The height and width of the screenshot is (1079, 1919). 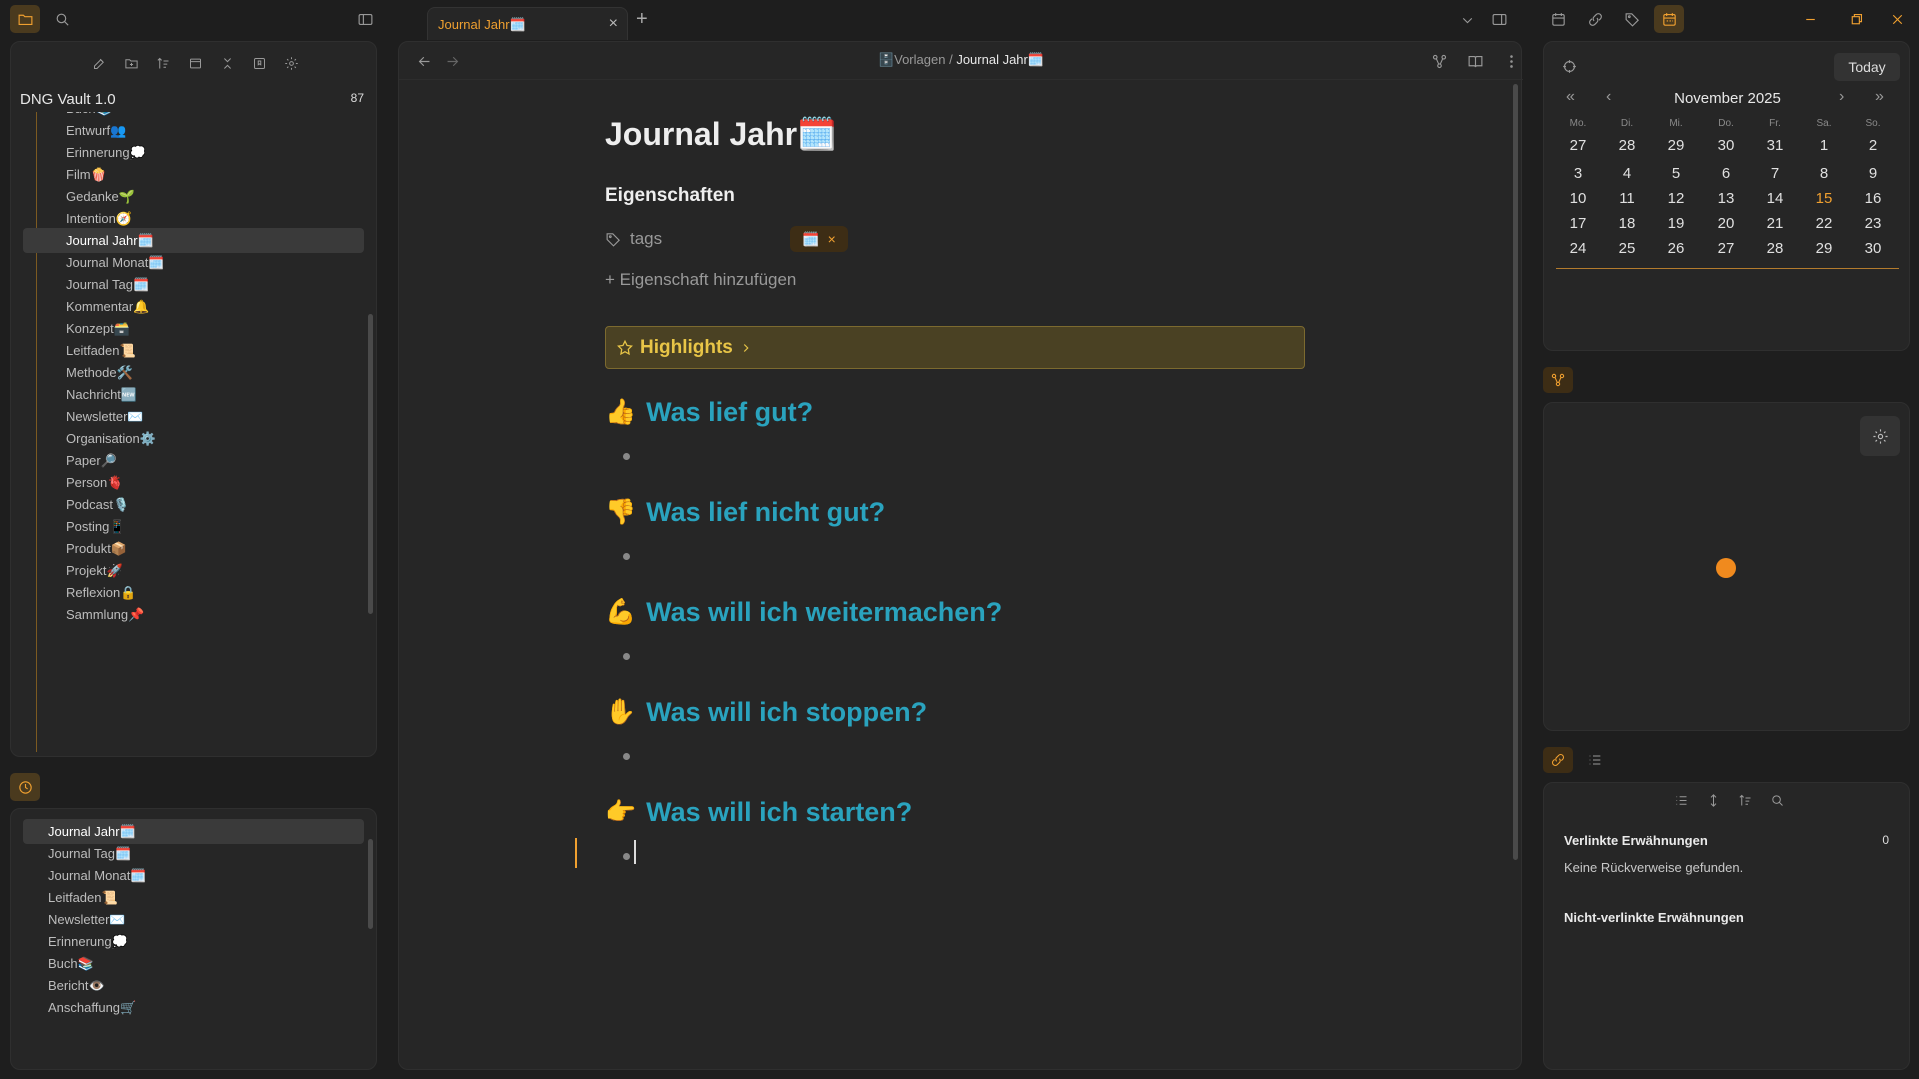 What do you see at coordinates (1595, 19) in the screenshot?
I see `outgoing-links-tab-button` at bounding box center [1595, 19].